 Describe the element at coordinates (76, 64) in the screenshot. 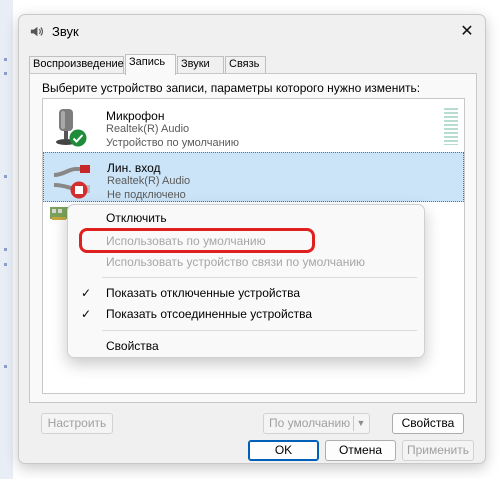

I see `tab-playback: Воспроизведение` at that location.